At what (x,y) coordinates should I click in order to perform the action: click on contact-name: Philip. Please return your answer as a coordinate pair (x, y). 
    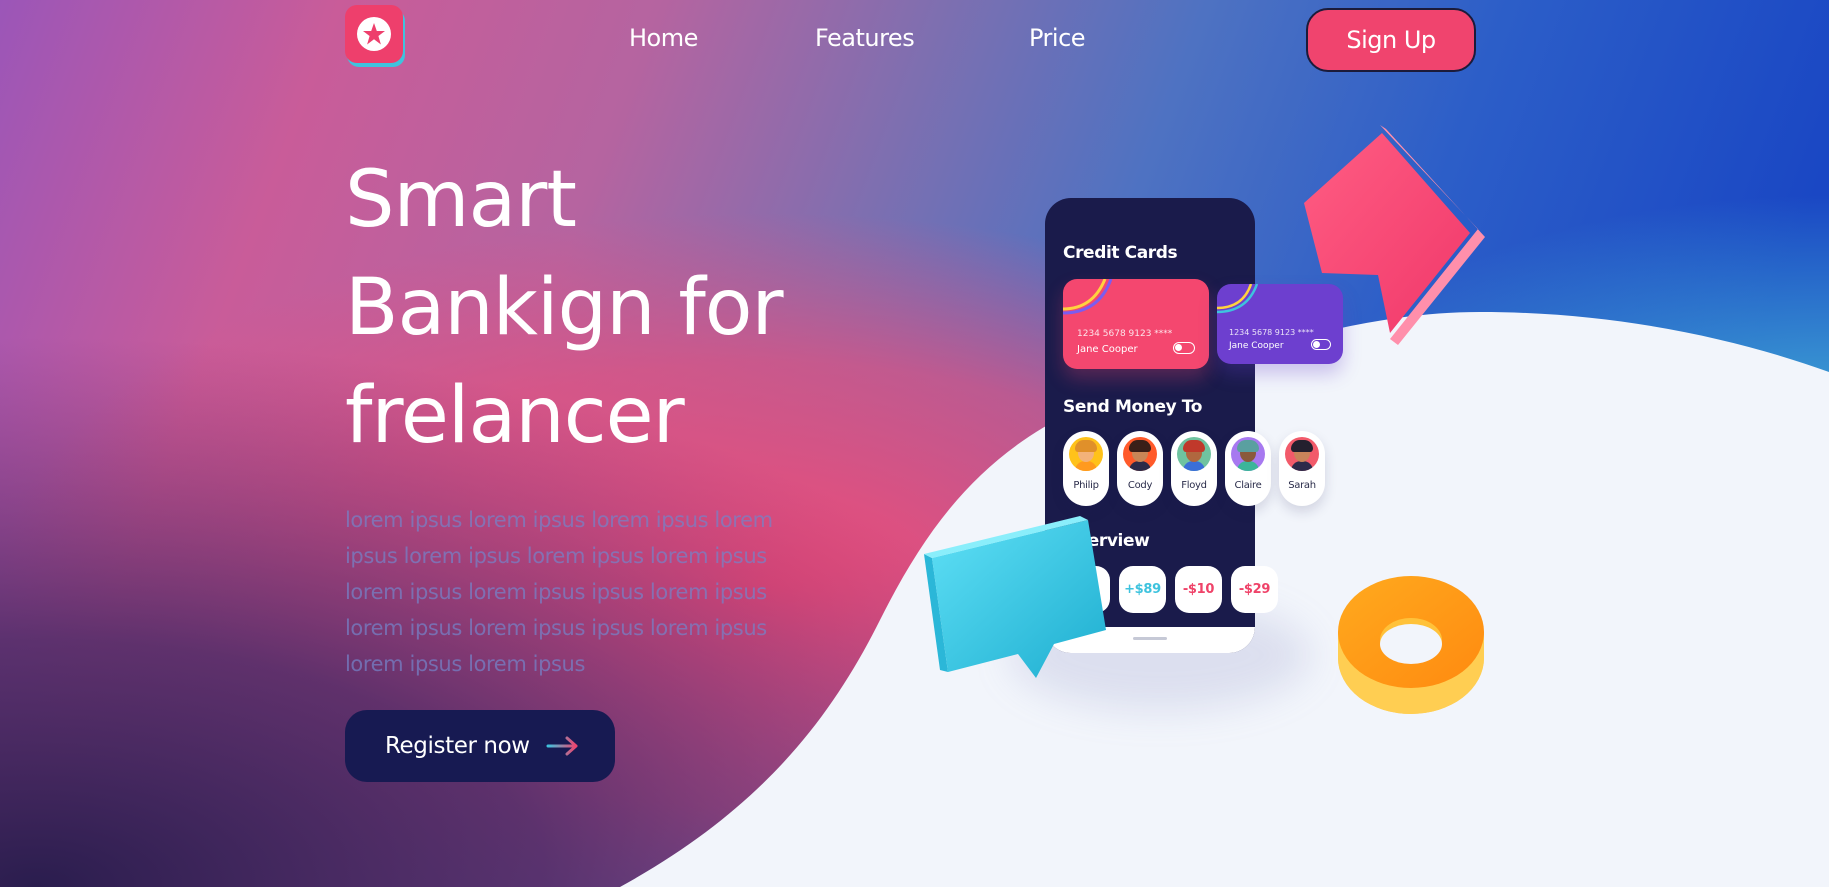
    Looking at the image, I should click on (1086, 485).